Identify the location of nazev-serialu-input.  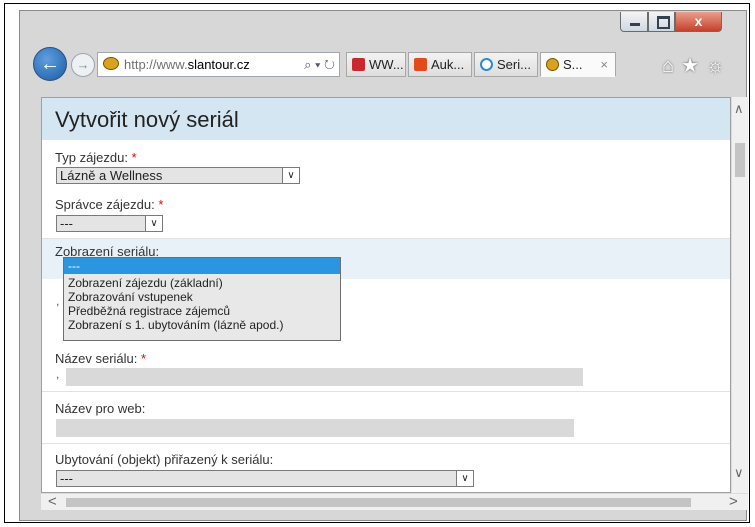
(324, 377).